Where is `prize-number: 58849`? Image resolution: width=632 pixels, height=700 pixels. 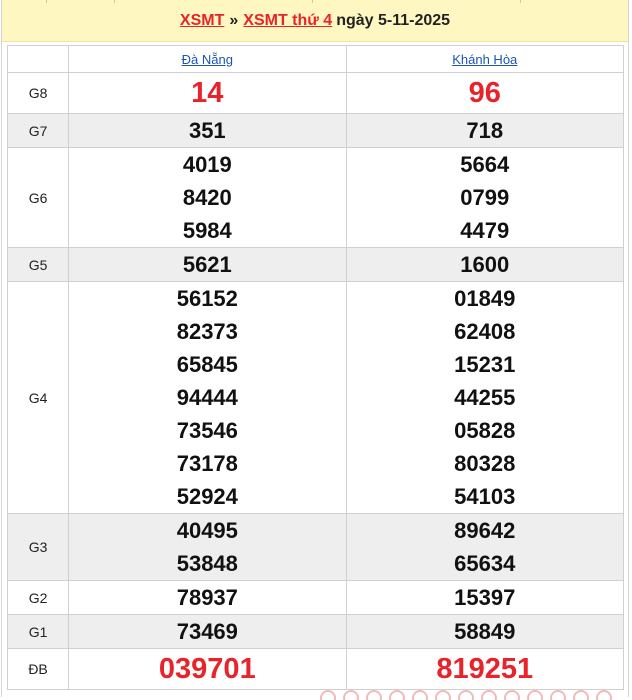
prize-number: 58849 is located at coordinates (485, 631).